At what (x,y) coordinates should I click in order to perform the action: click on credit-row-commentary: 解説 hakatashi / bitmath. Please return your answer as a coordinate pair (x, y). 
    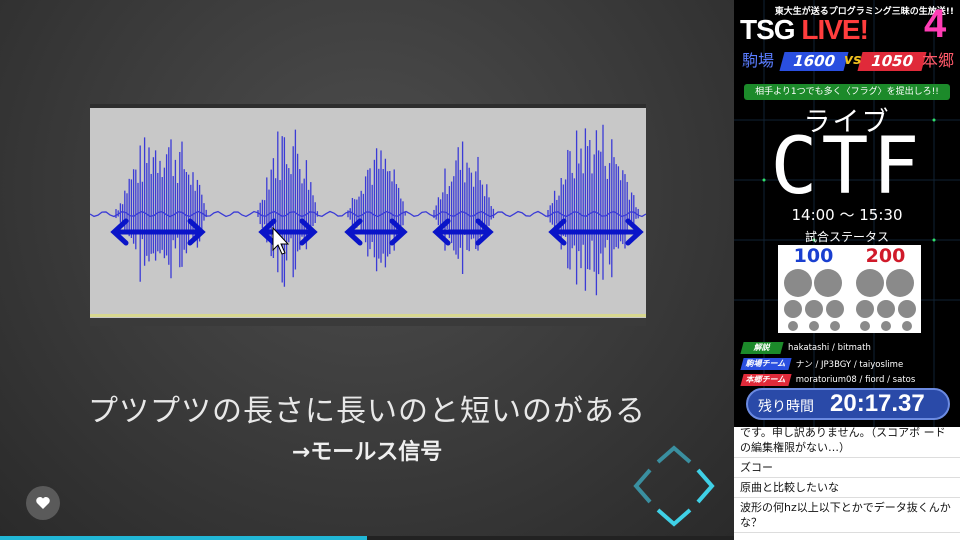
    Looking at the image, I should click on (849, 347).